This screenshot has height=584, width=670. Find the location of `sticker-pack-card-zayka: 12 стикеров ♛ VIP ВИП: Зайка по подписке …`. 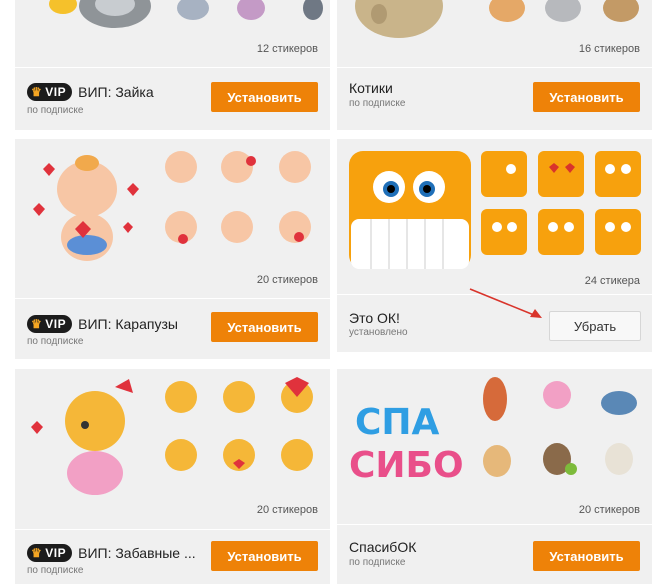

sticker-pack-card-zayka: 12 стикеров ♛ VIP ВИП: Зайка по подписке … is located at coordinates (172, 65).